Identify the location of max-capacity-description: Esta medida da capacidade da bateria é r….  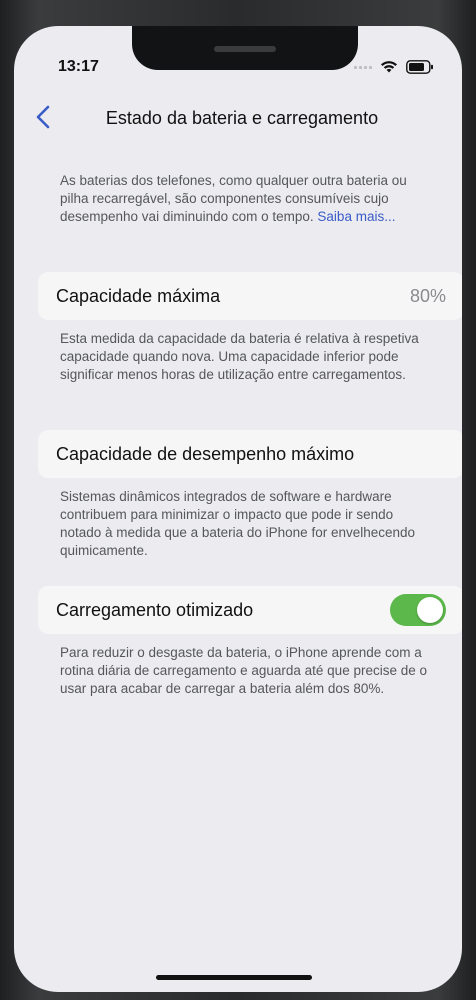
(239, 356).